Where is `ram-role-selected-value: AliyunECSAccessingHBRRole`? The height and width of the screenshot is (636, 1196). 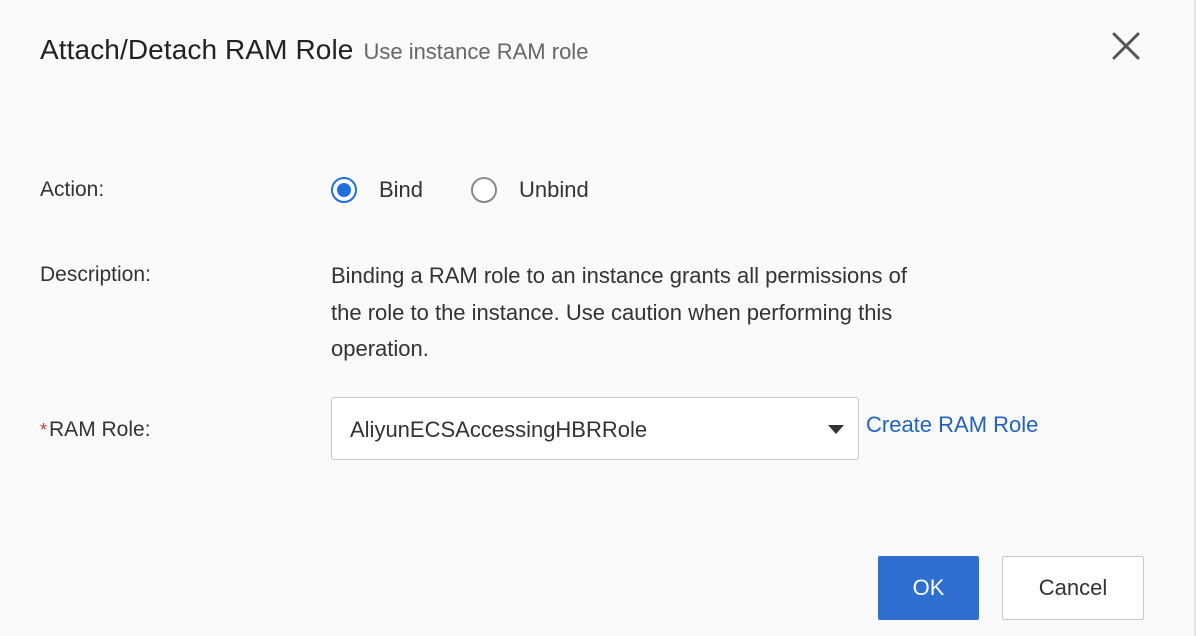 ram-role-selected-value: AliyunECSAccessingHBRRole is located at coordinates (499, 429).